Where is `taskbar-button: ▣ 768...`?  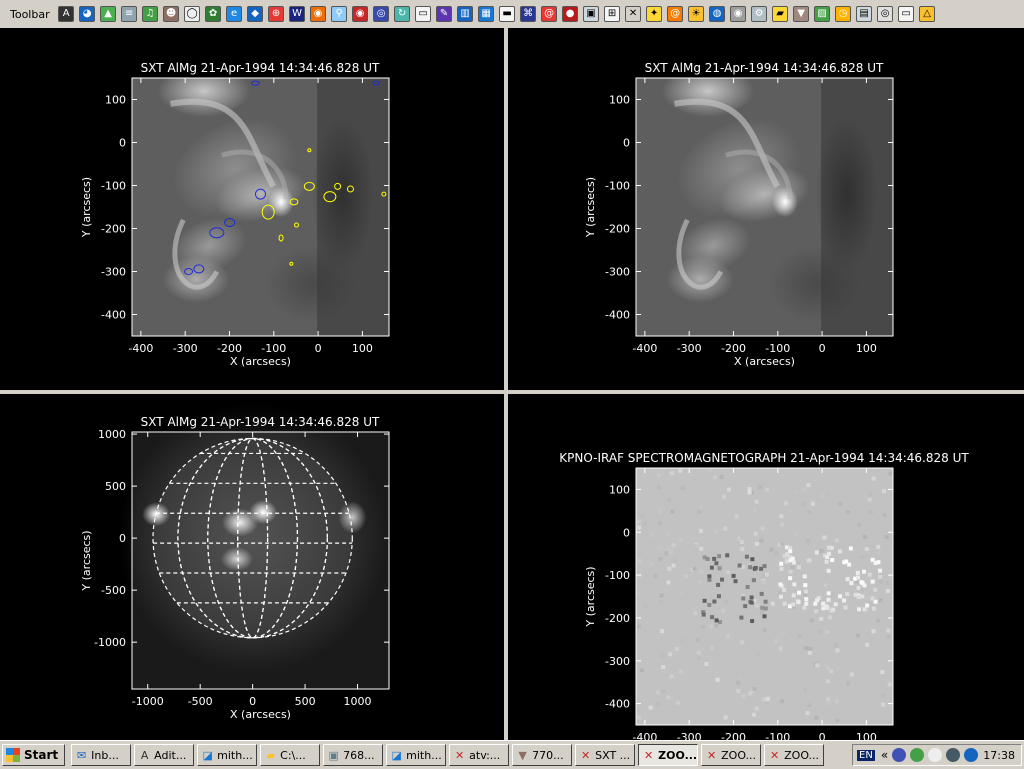
taskbar-button: ▣ 768... is located at coordinates (353, 755).